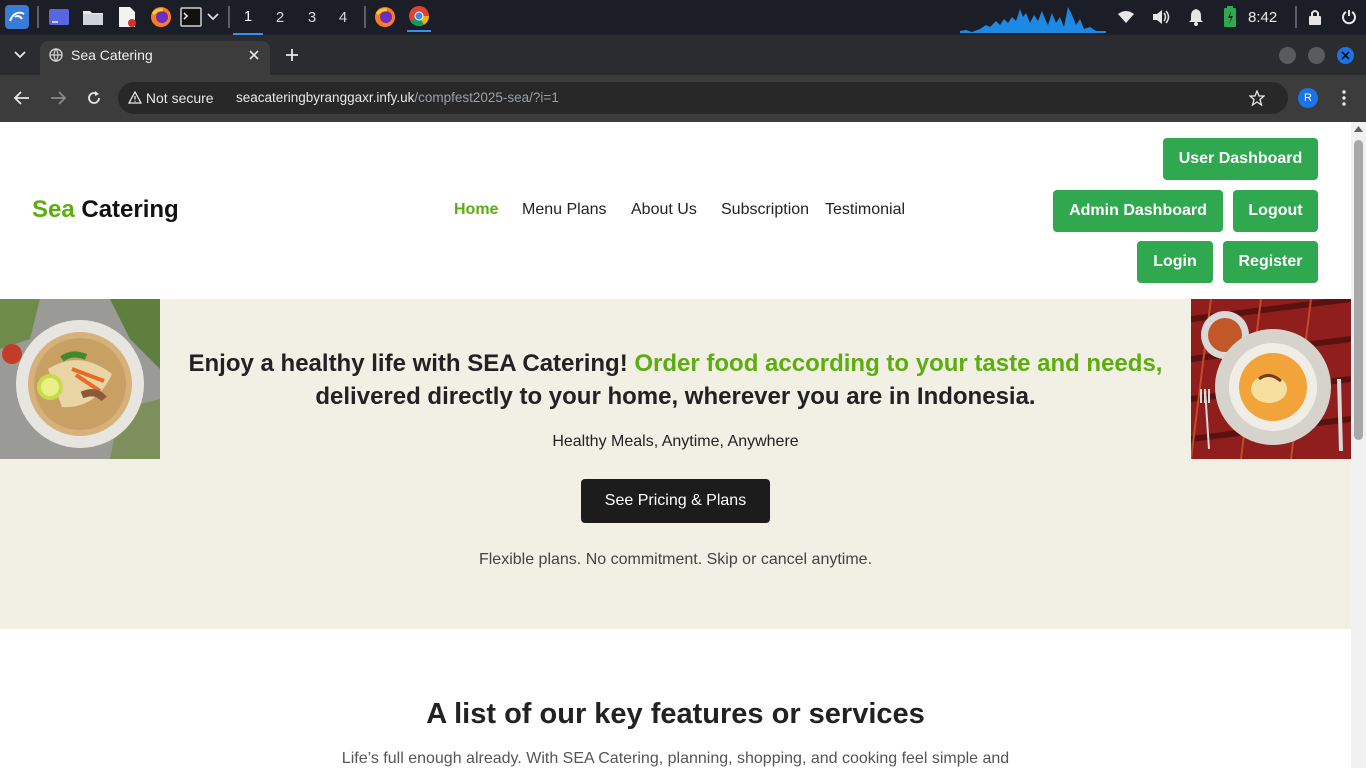 The width and height of the screenshot is (1366, 768). Describe the element at coordinates (94, 98) in the screenshot. I see `reload-icon` at that location.